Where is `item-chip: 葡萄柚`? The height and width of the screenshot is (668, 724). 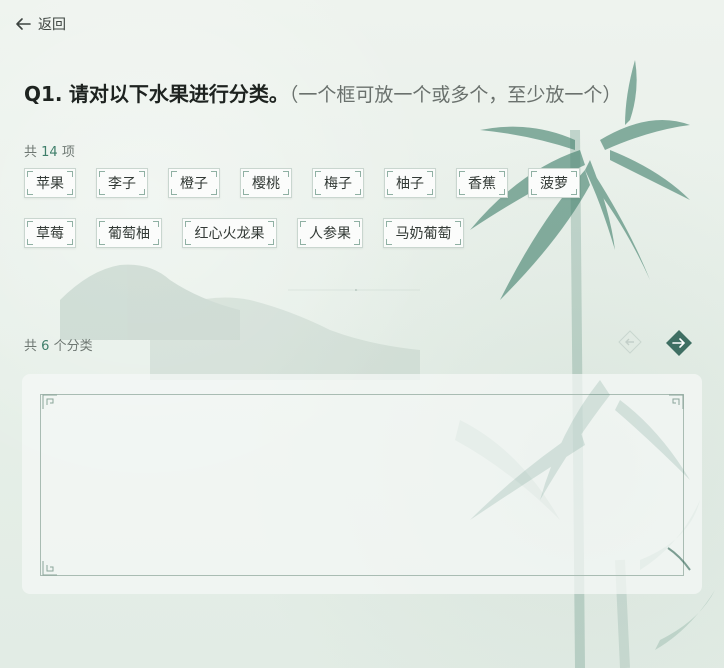
item-chip: 葡萄柚 is located at coordinates (129, 233).